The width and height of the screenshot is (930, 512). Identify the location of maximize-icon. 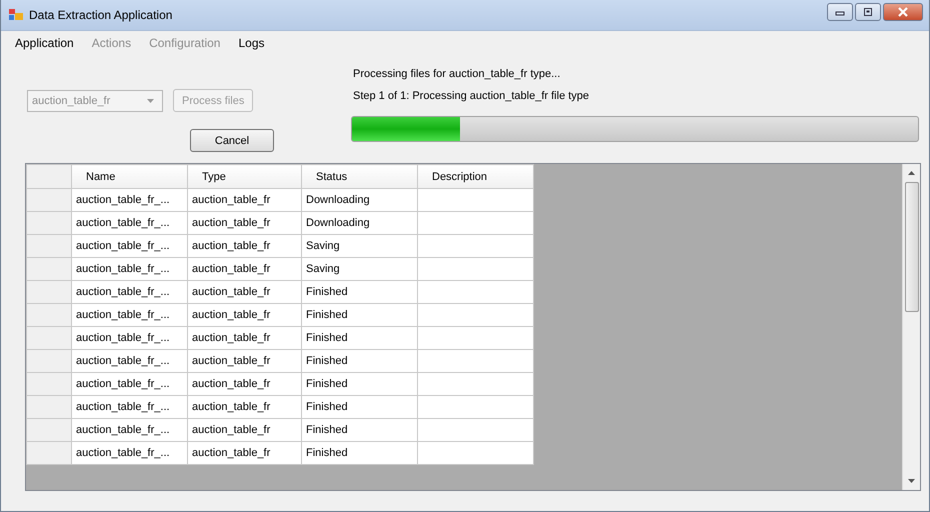
(868, 12).